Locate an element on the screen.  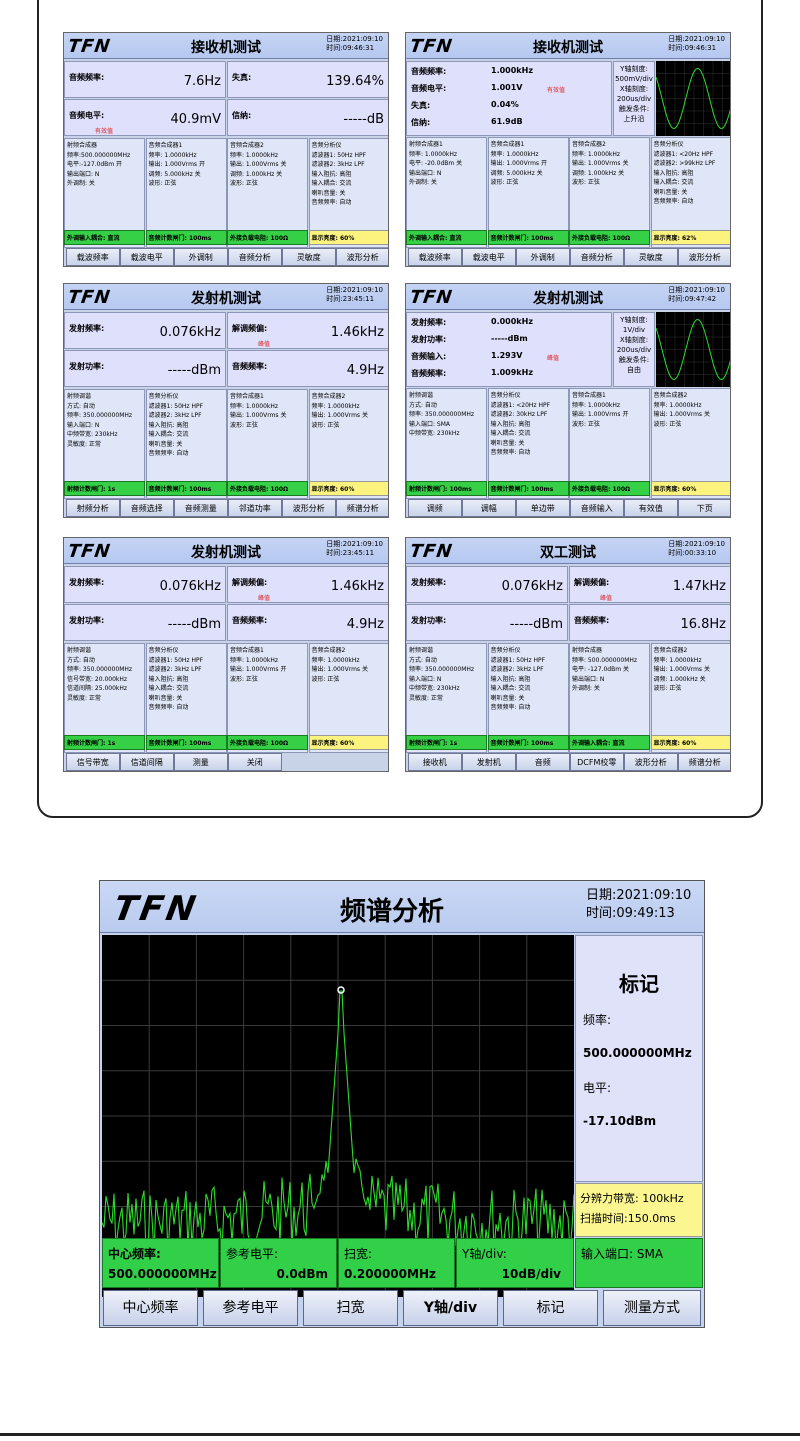
header-bar: TFN 频谱分析 日期:2021:09:10 时间:09:49:13 is located at coordinates (402, 907).